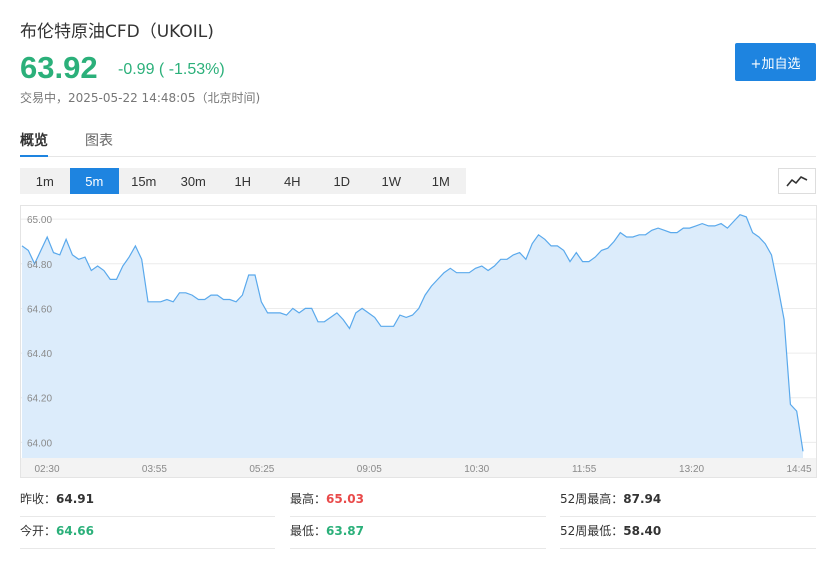  Describe the element at coordinates (418, 533) in the screenshot. I see `stat-low: 最低：63.87` at that location.